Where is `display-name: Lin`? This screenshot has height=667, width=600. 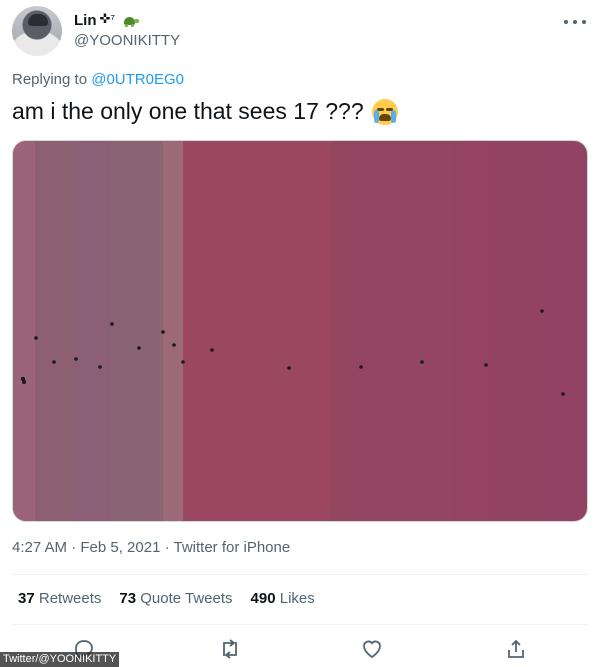 display-name: Lin is located at coordinates (85, 20).